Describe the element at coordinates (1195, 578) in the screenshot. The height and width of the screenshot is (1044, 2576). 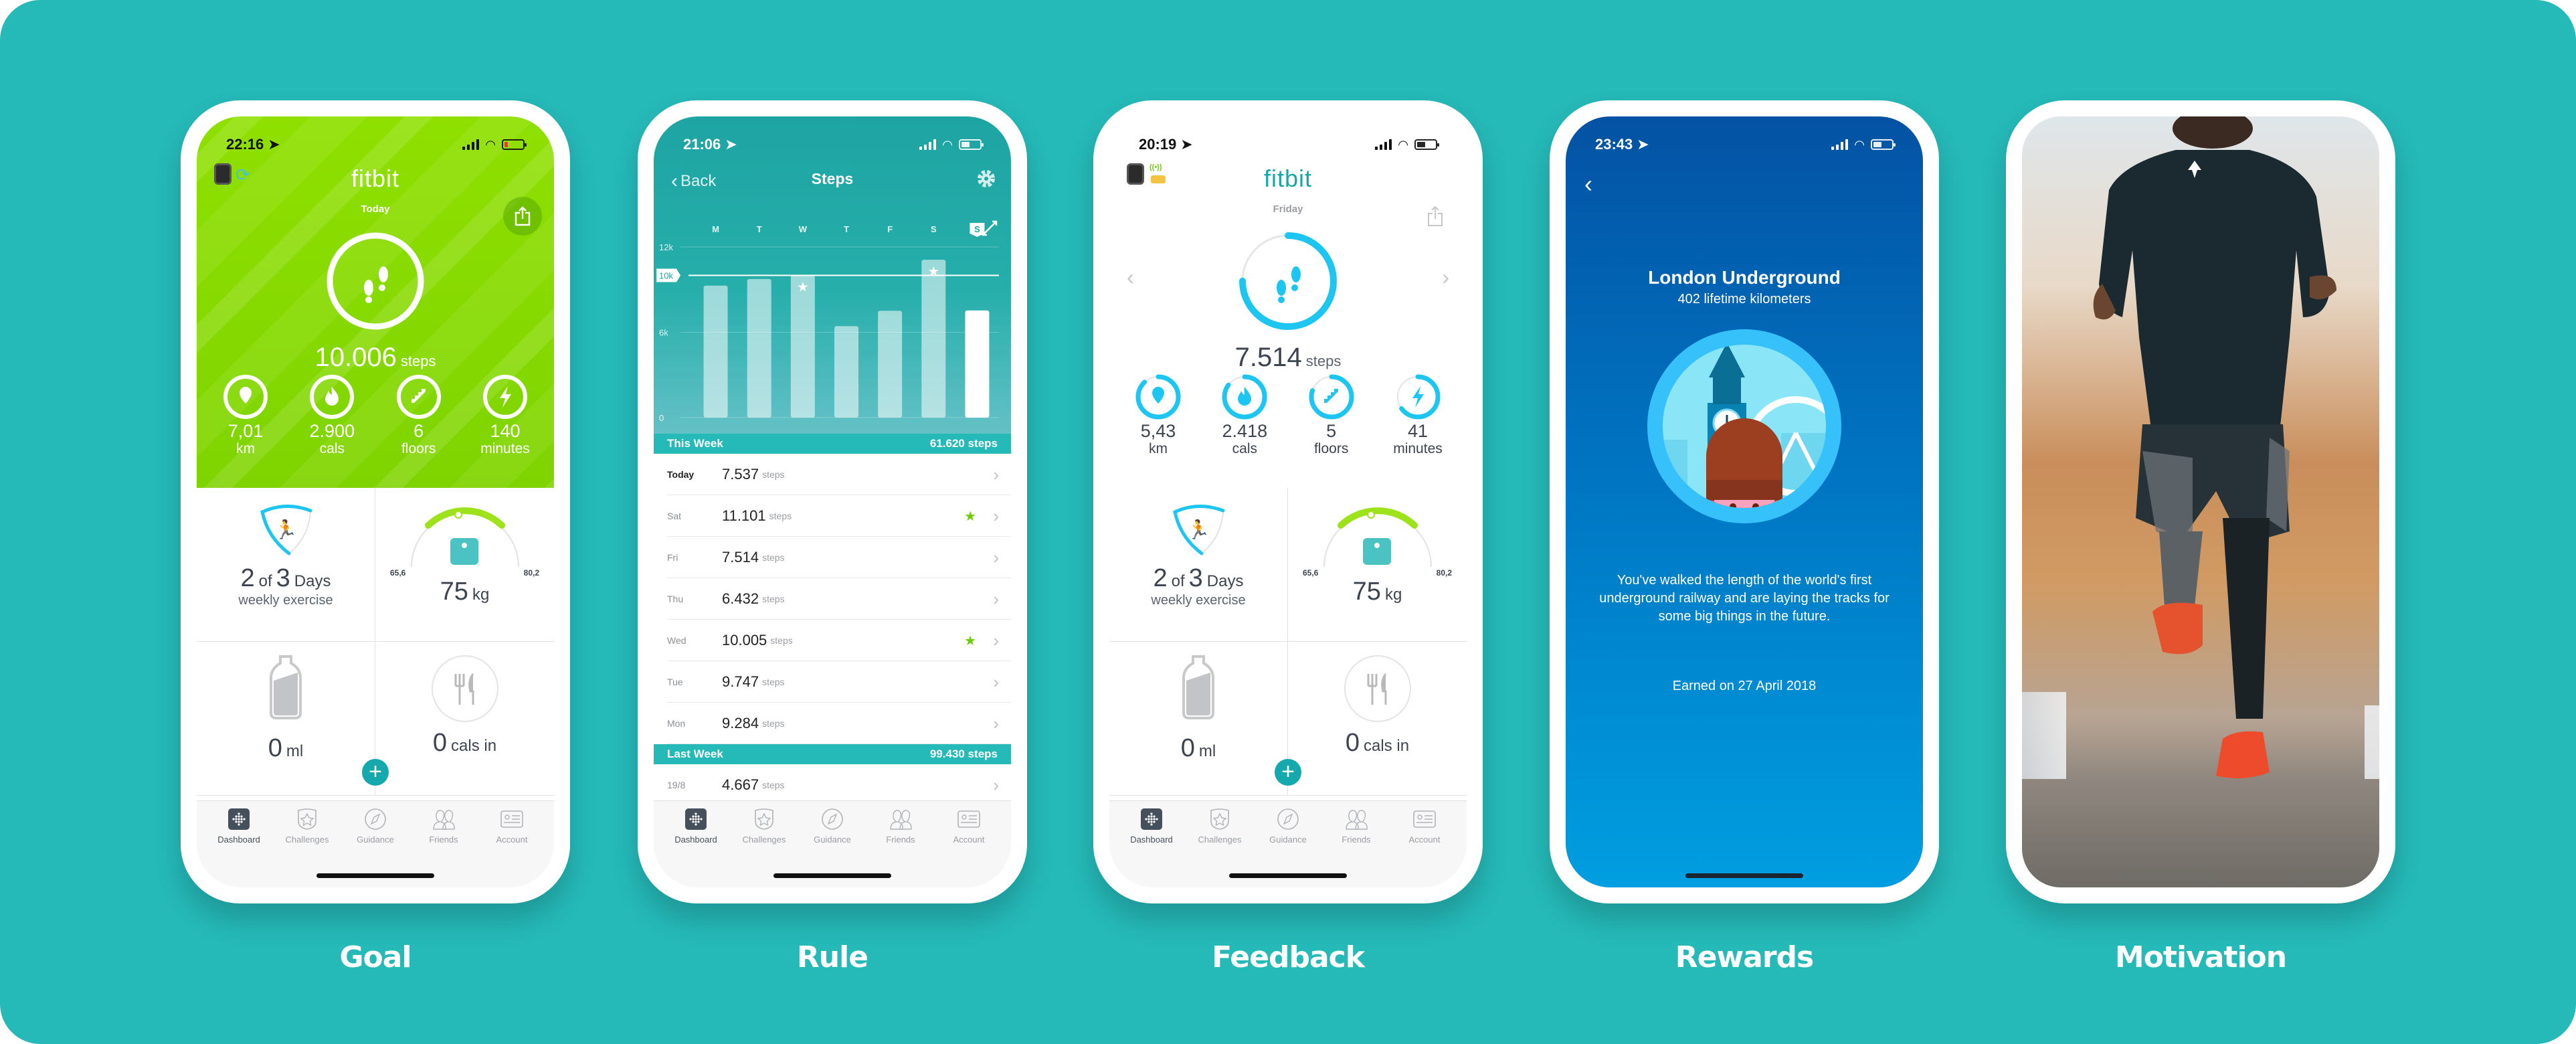
I see `exercise-goal: 3` at that location.